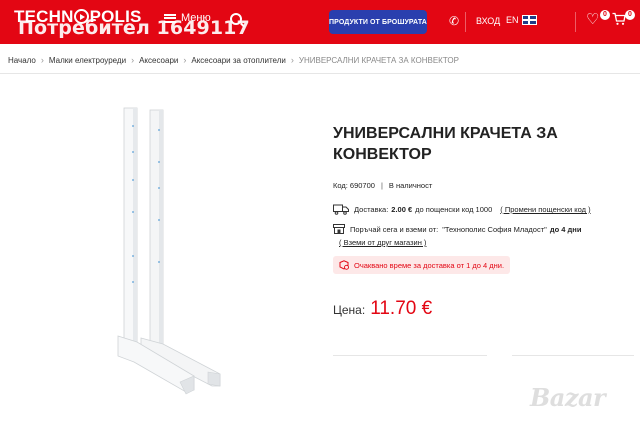 This screenshot has height=427, width=640. I want to click on product-code: Код: 690700, so click(354, 185).